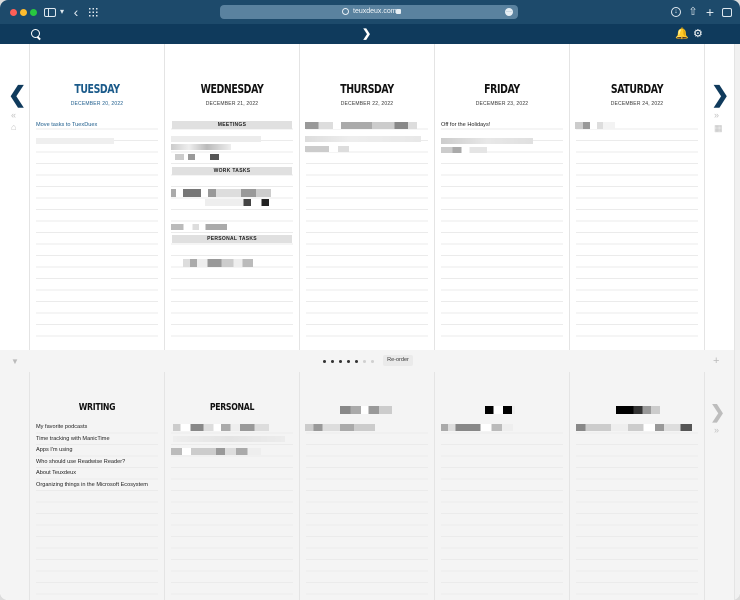 The height and width of the screenshot is (600, 740). What do you see at coordinates (716, 115) in the screenshot?
I see `jump-forward-icon: »` at bounding box center [716, 115].